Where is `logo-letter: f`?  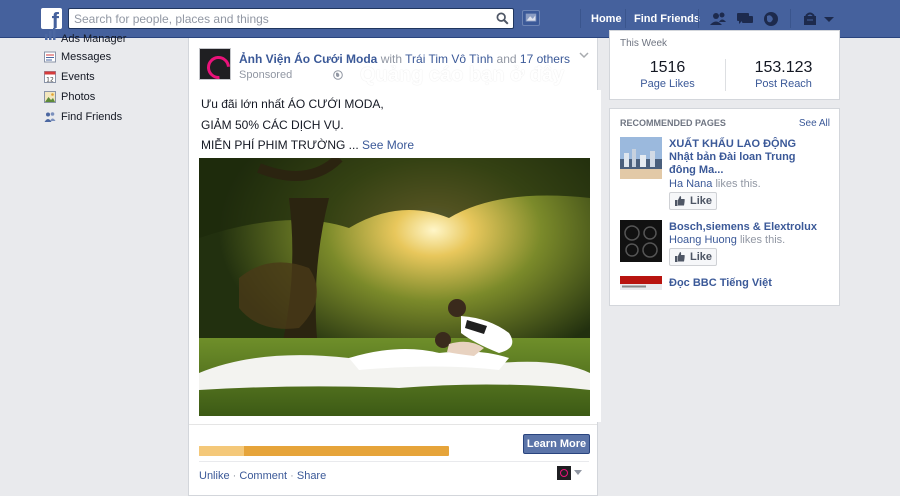 logo-letter: f is located at coordinates (55, 19).